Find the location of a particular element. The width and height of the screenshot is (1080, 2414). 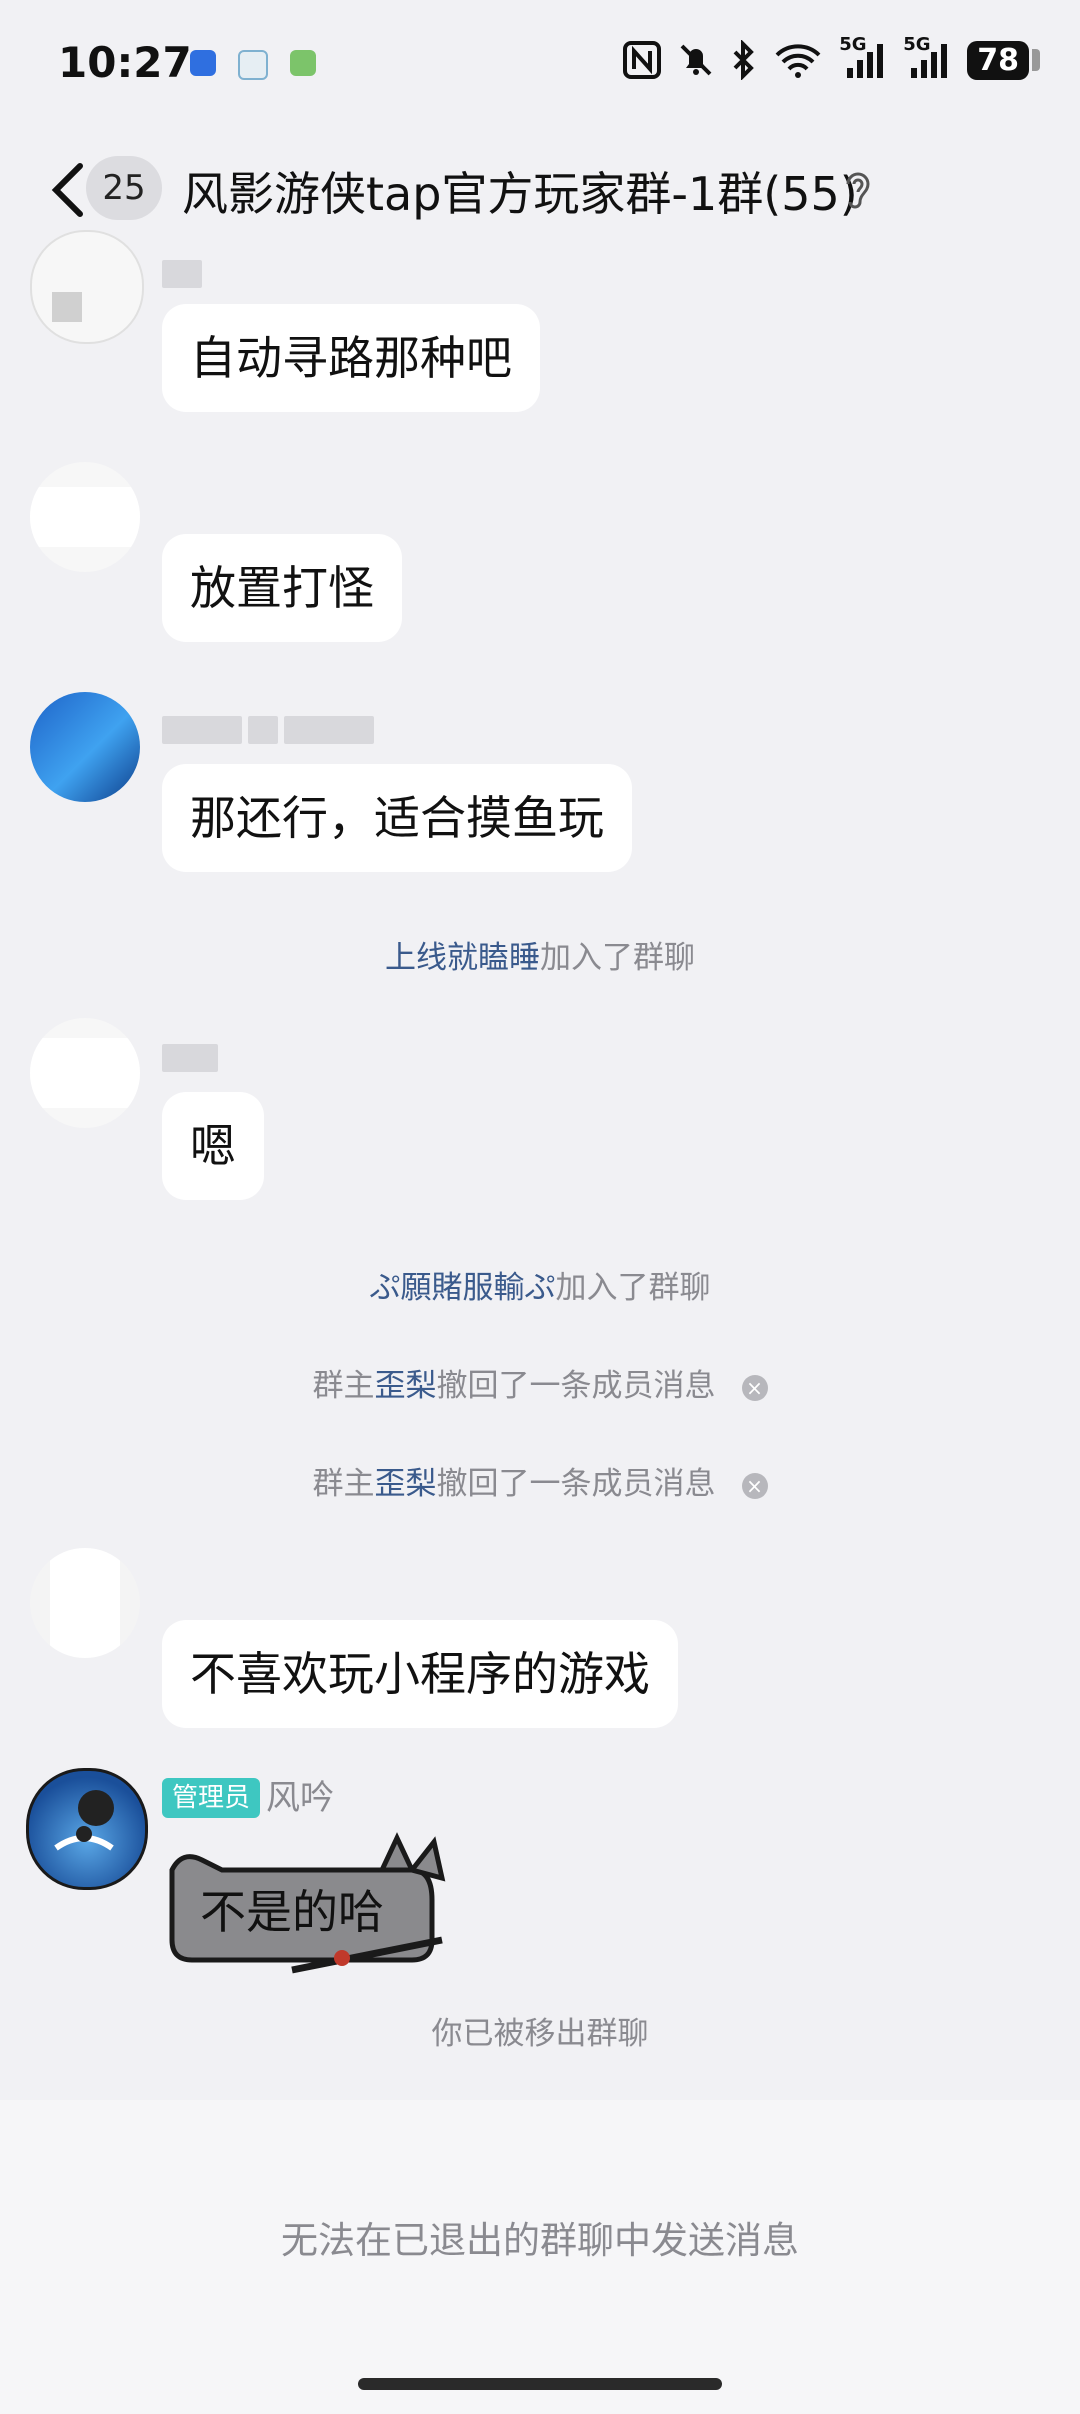

notification-icons is located at coordinates (253, 65).